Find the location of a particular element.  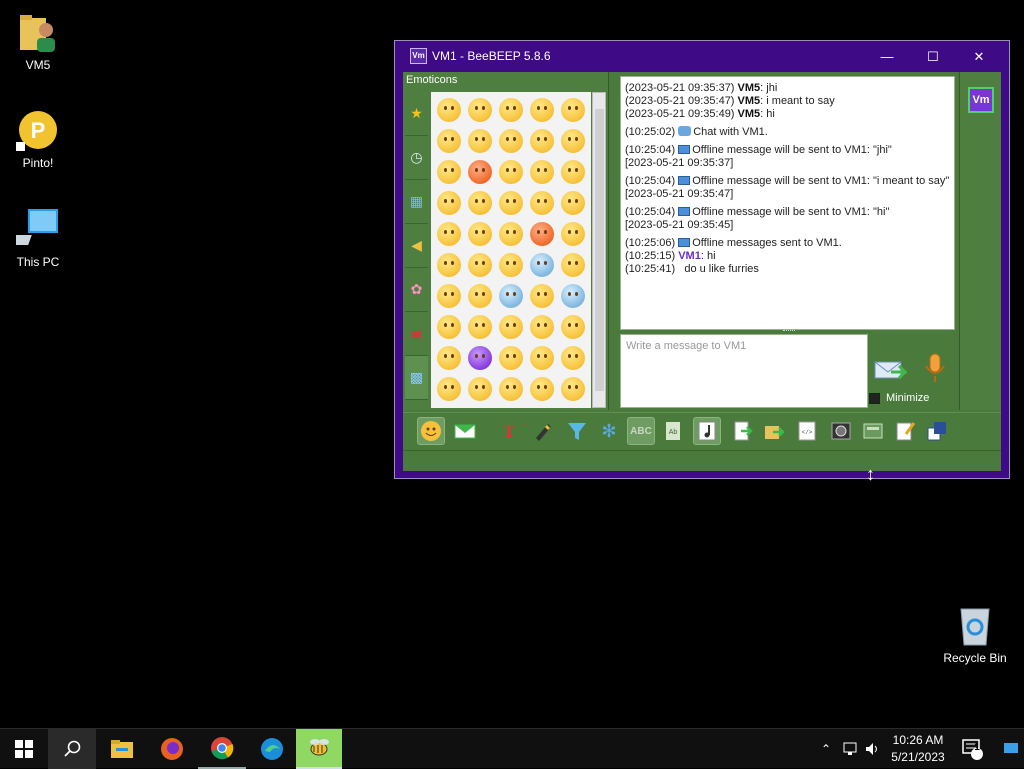

horn-icon: ◀ is located at coordinates (416, 246).